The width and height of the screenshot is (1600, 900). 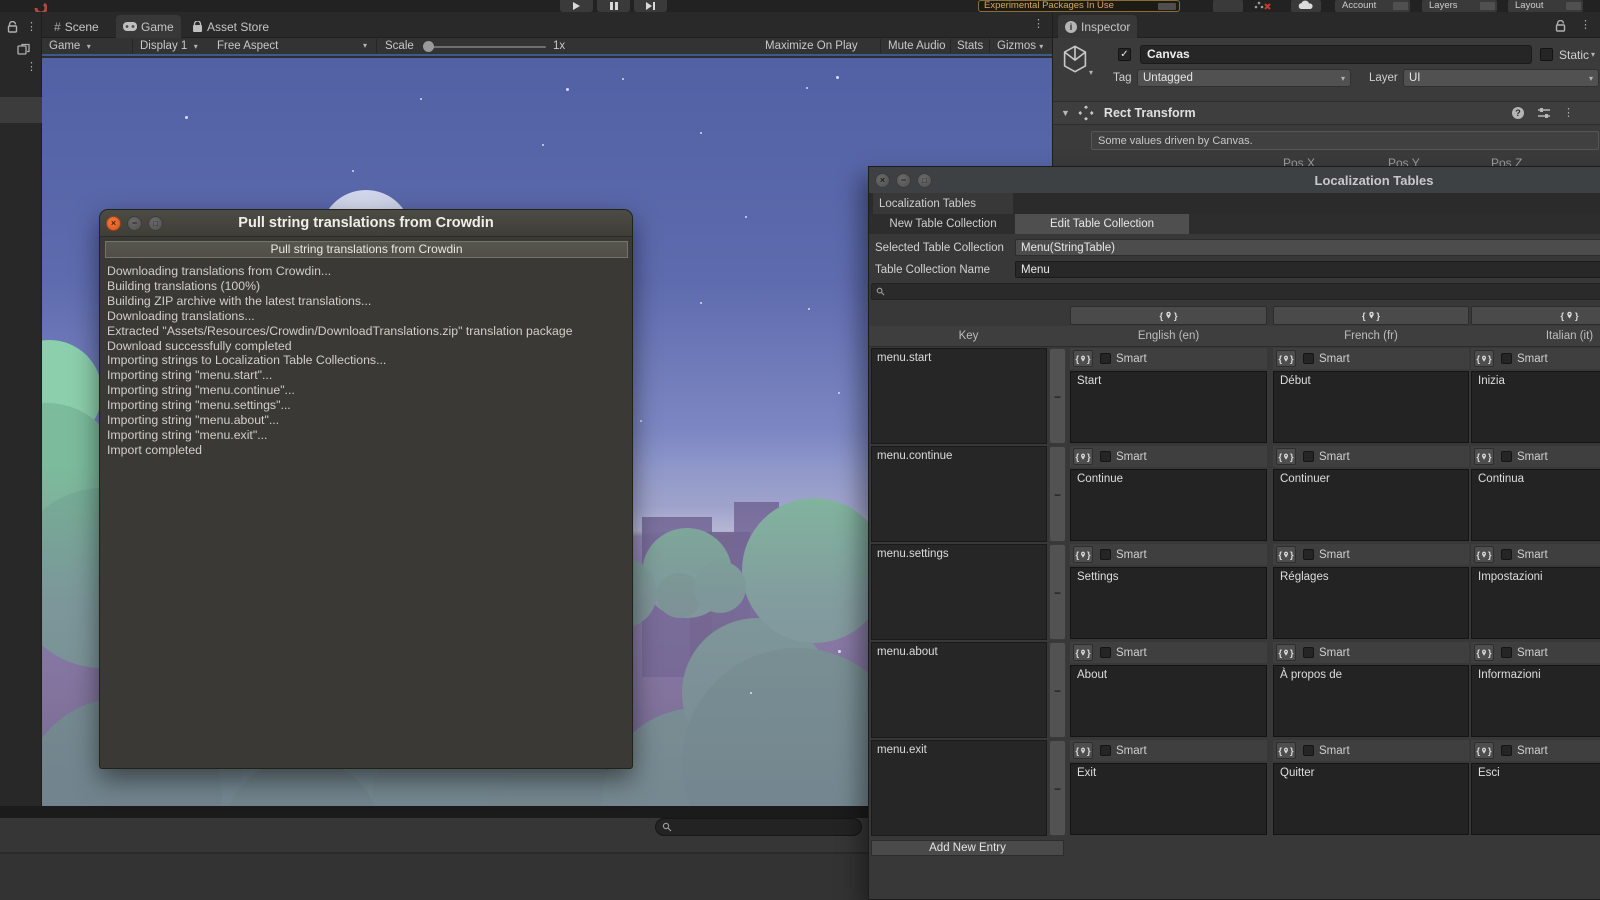 I want to click on icon-dropdown-arrow: ▾, so click(x=1091, y=72).